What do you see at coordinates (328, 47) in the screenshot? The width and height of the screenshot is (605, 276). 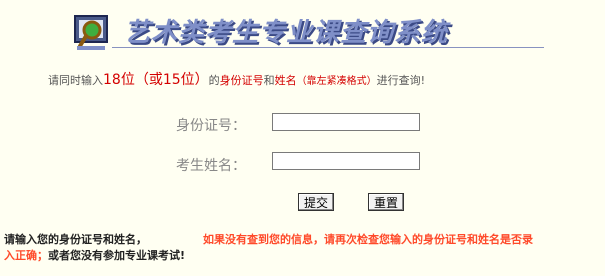 I see `title-underline` at bounding box center [328, 47].